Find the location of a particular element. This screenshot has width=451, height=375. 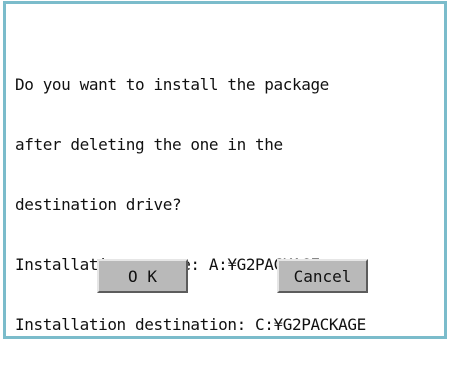

message-line-question: Do you want to install the package is located at coordinates (172, 84).